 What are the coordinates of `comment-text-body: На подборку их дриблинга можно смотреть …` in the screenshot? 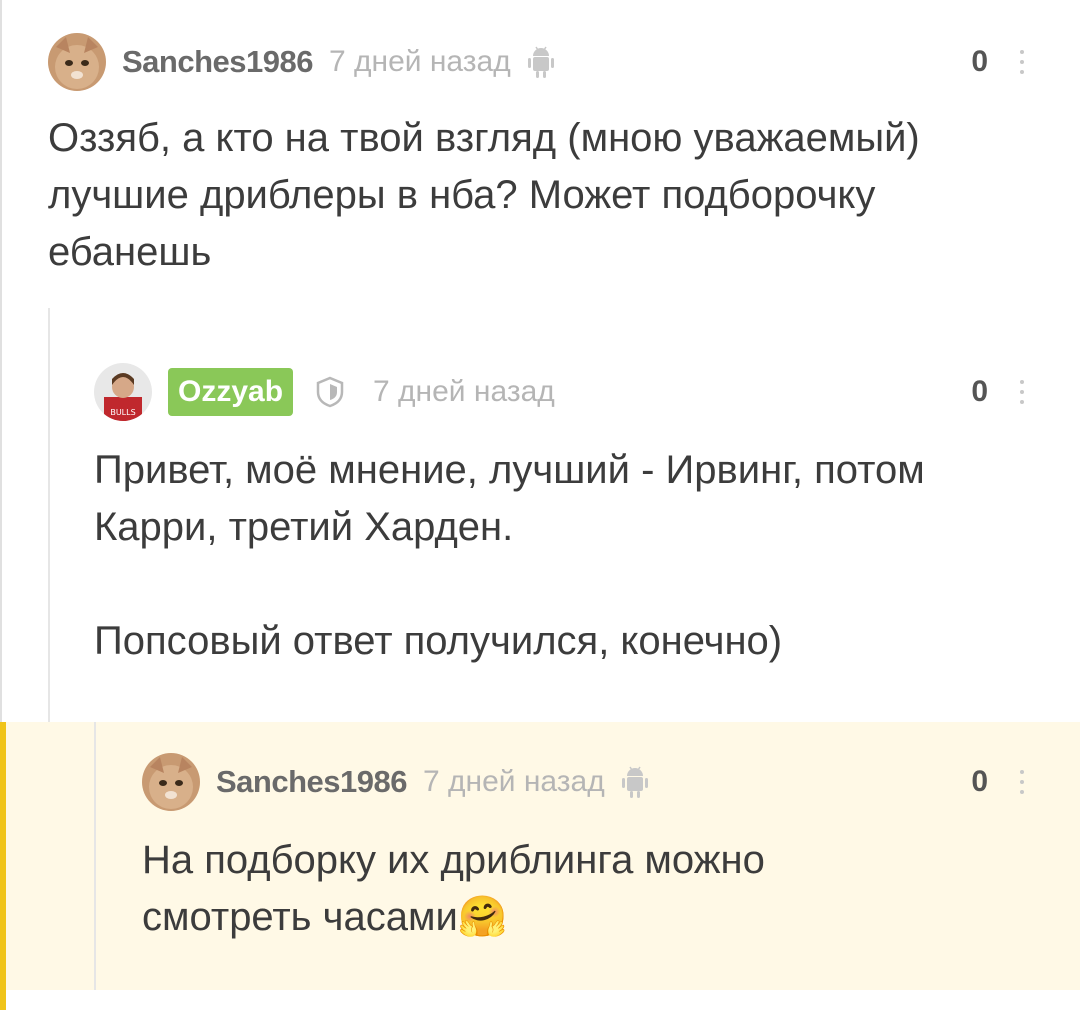 It's located at (453, 888).